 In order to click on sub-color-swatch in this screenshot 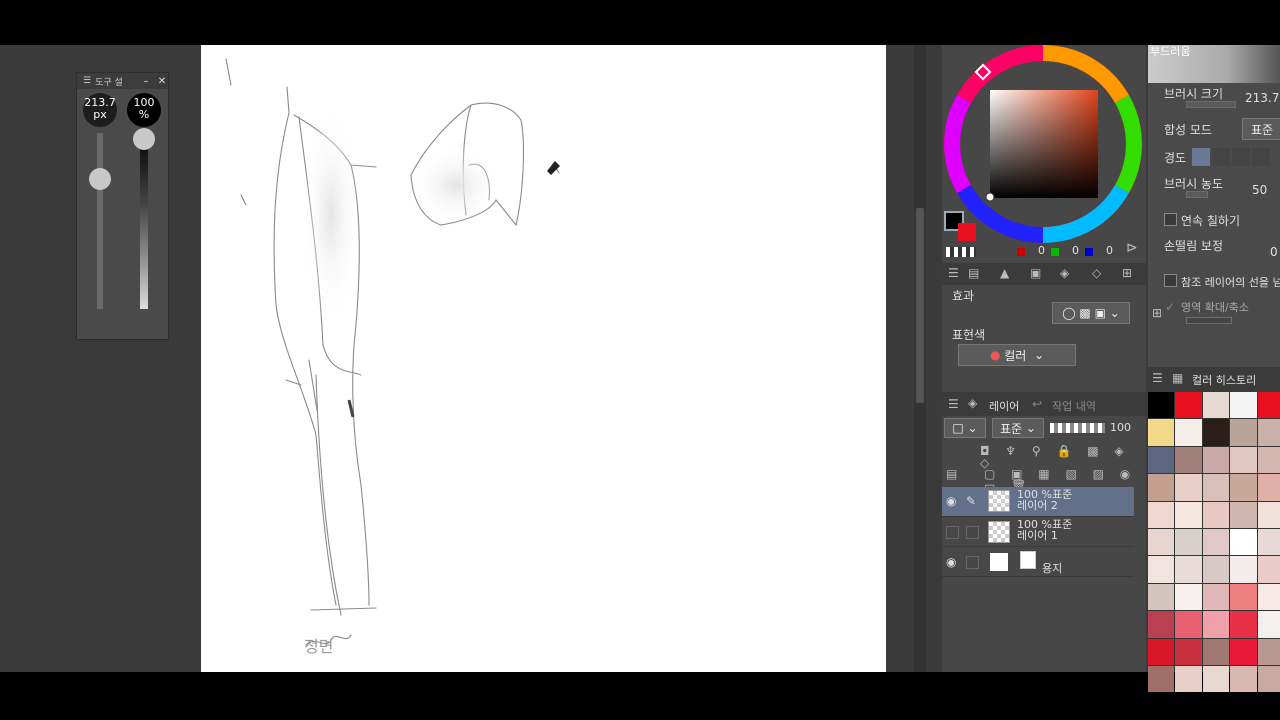, I will do `click(967, 232)`.